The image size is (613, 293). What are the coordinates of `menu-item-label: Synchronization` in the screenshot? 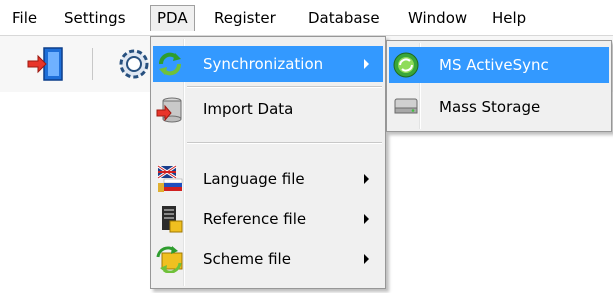 It's located at (263, 64).